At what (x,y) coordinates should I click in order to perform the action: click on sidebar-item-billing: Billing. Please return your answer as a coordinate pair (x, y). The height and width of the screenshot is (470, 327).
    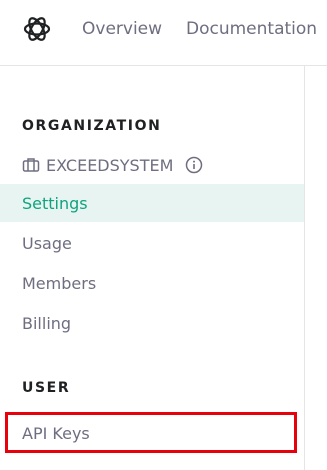
    Looking at the image, I should click on (152, 323).